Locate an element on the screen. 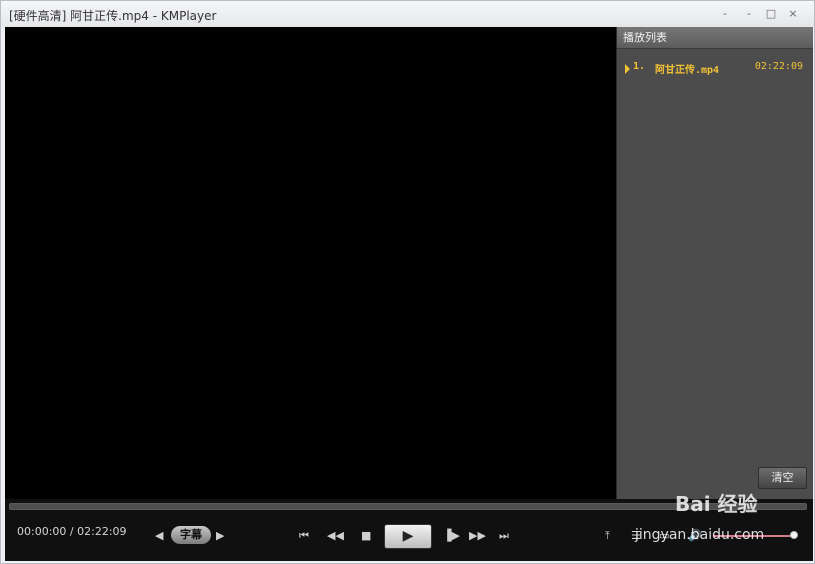 Image resolution: width=815 pixels, height=564 pixels. settings-icon: ▭ is located at coordinates (664, 536).